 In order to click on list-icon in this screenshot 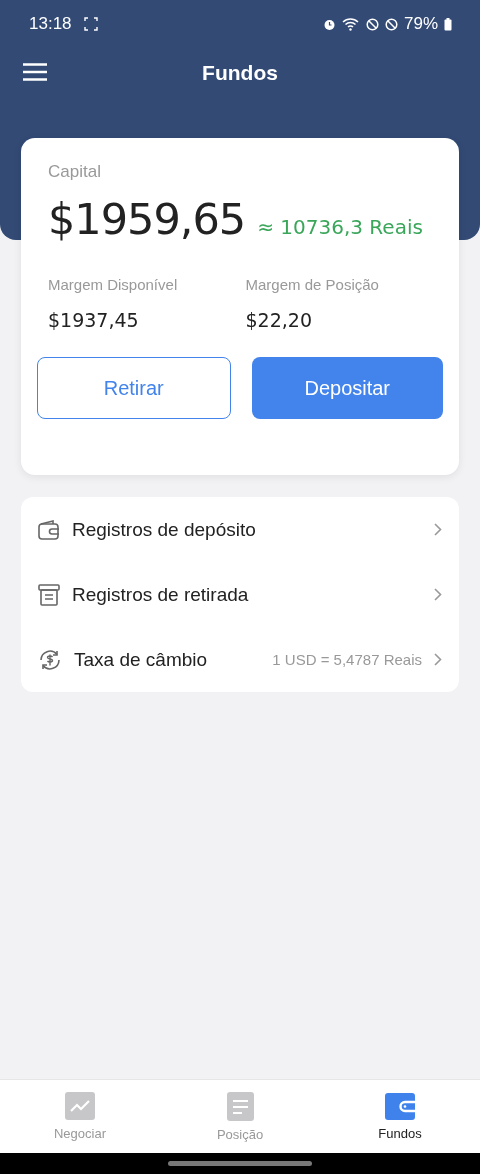, I will do `click(240, 1106)`.